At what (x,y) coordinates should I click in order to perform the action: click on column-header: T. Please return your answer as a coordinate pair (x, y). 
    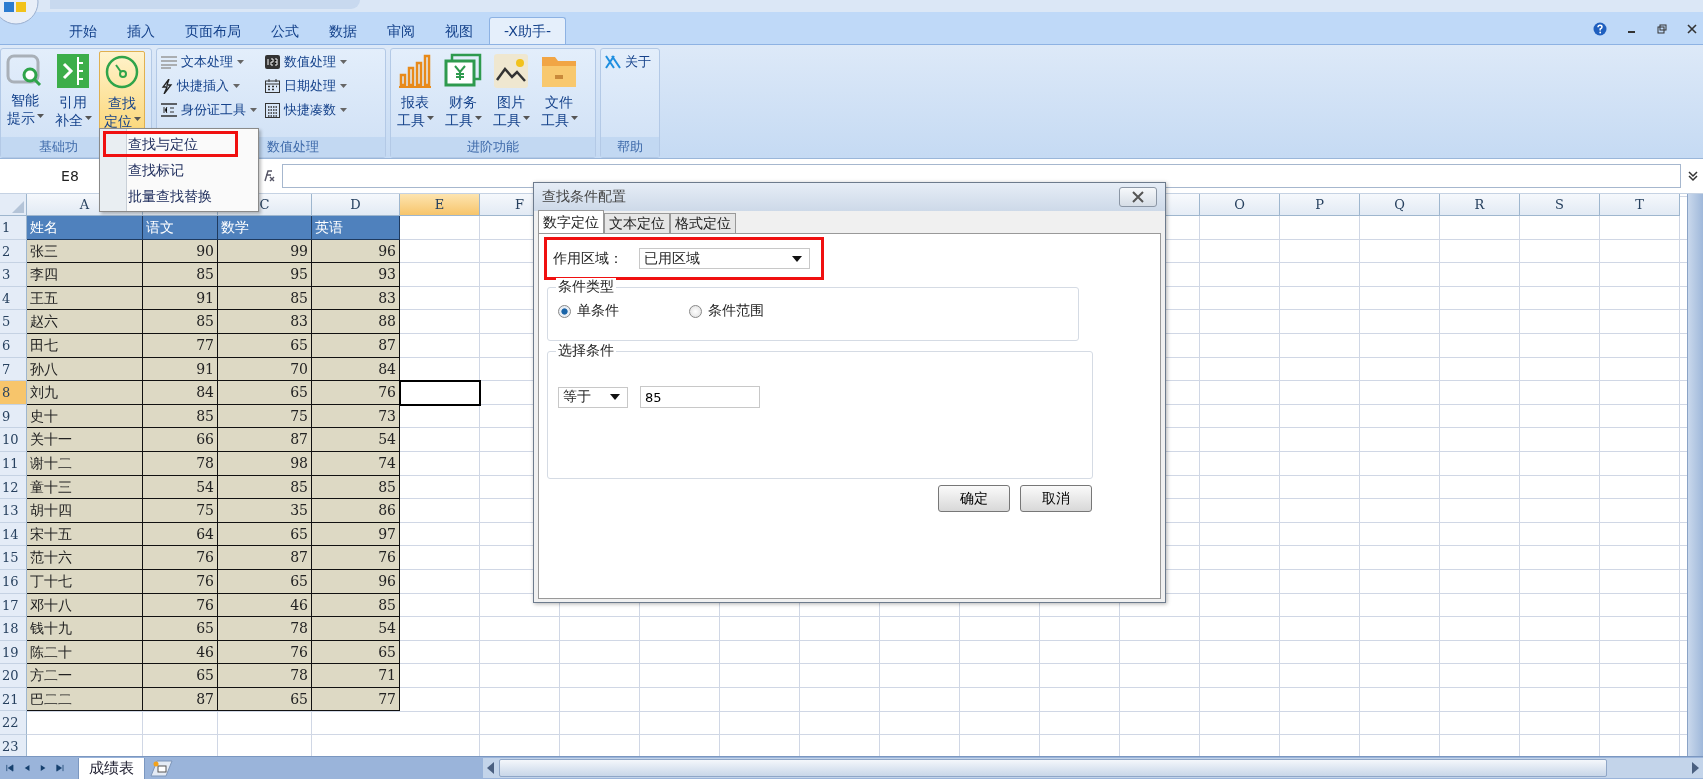
    Looking at the image, I should click on (1640, 205).